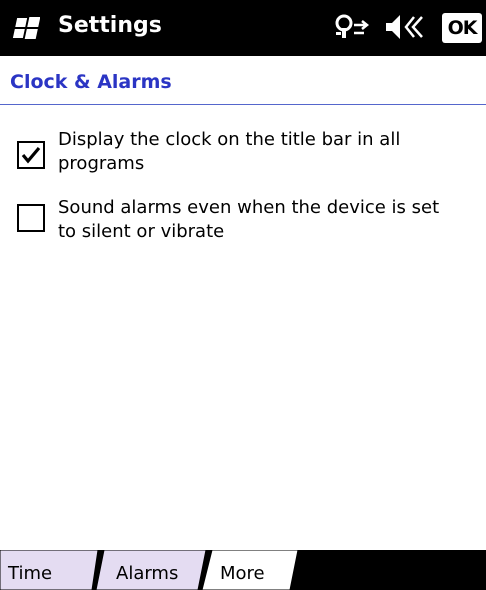  Describe the element at coordinates (110, 25) in the screenshot. I see `app-title: Settings` at that location.